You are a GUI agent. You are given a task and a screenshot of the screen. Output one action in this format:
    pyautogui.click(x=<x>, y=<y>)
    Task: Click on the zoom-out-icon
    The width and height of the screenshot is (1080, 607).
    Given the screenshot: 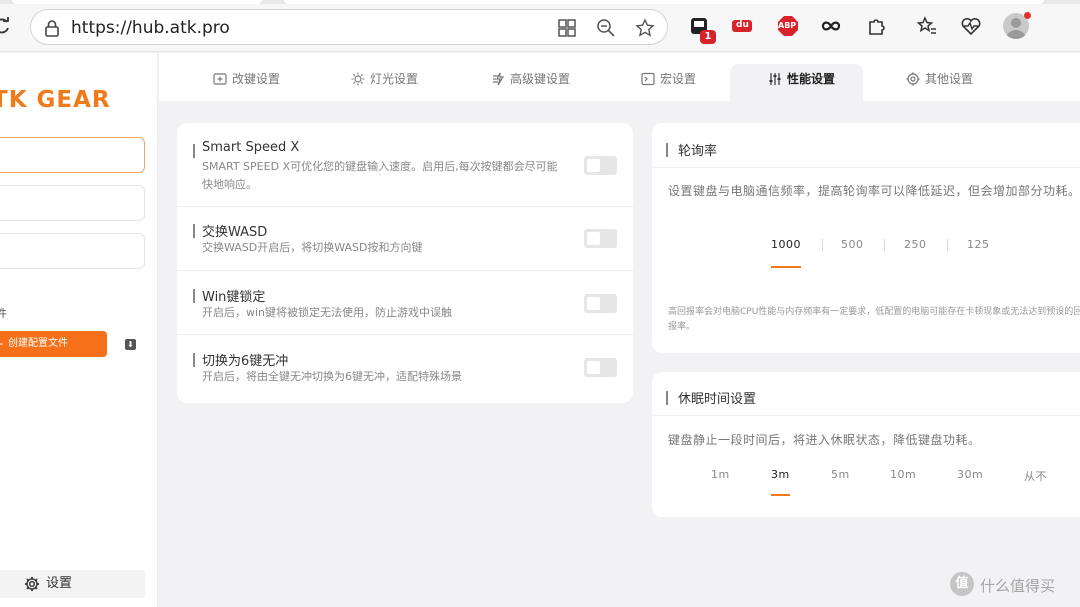 What is the action you would take?
    pyautogui.click(x=606, y=28)
    